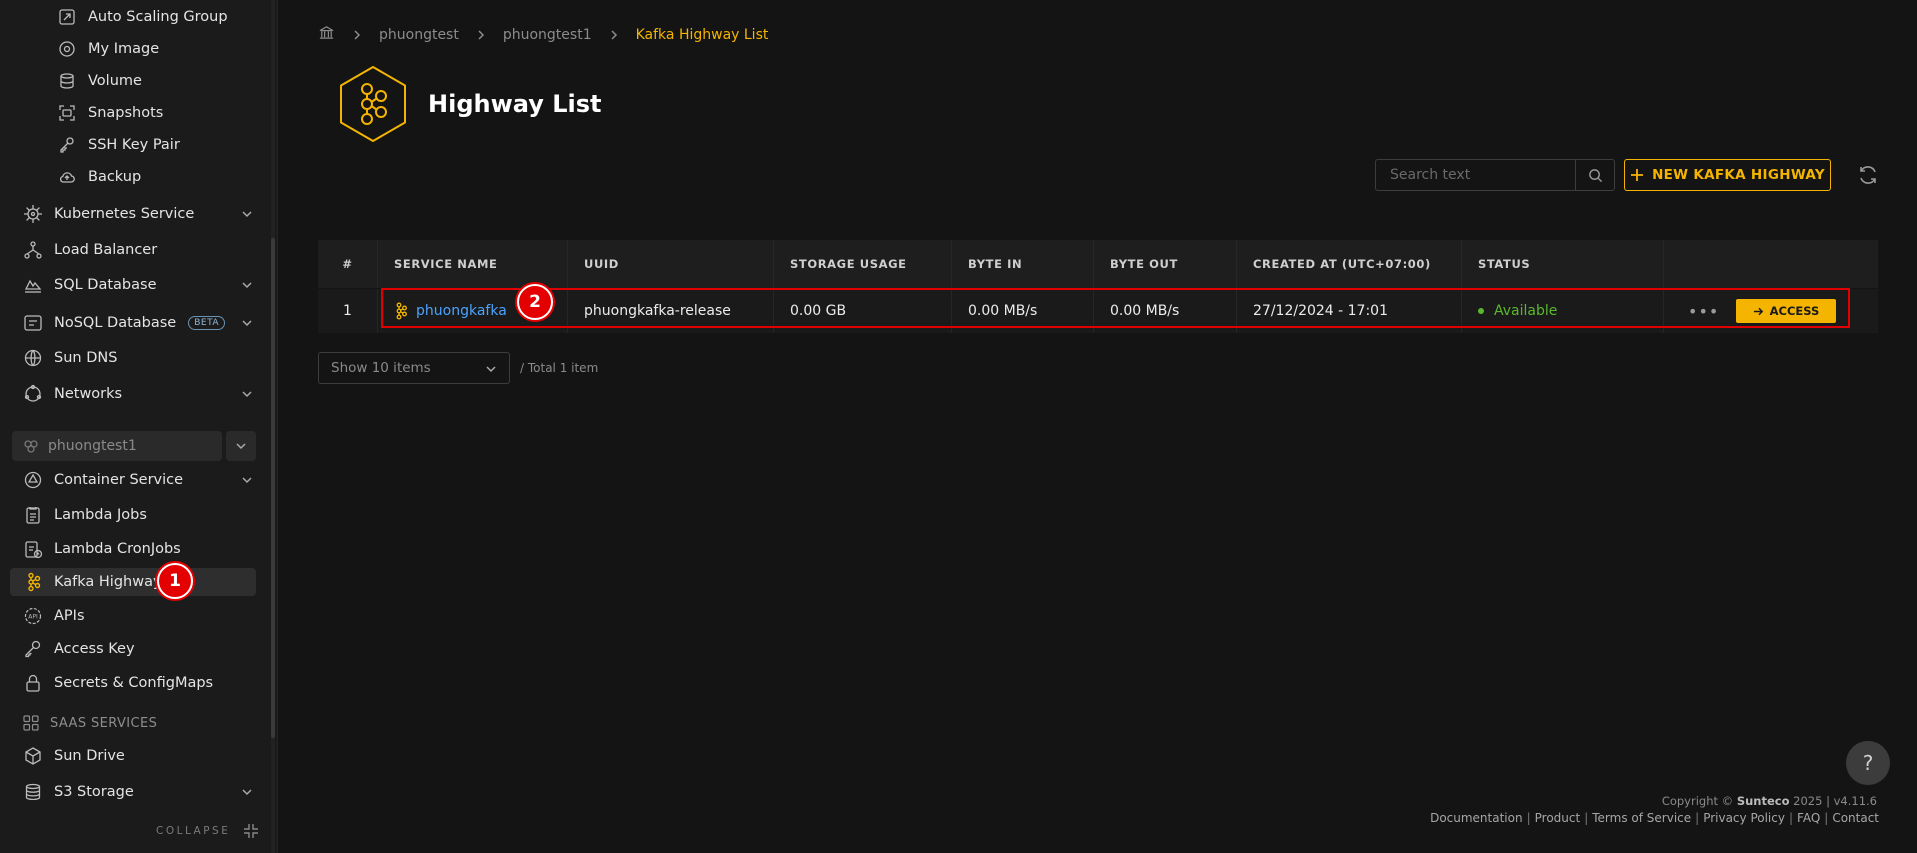 The width and height of the screenshot is (1917, 853). What do you see at coordinates (1563, 311) in the screenshot?
I see `status-cell: Available` at bounding box center [1563, 311].